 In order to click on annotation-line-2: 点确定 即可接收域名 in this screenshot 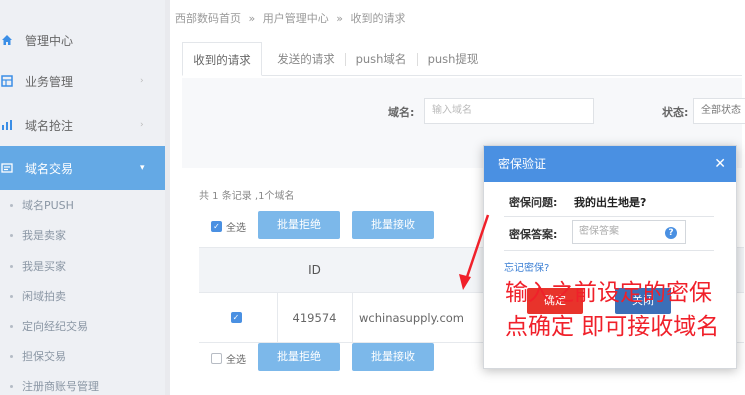, I will do `click(612, 327)`.